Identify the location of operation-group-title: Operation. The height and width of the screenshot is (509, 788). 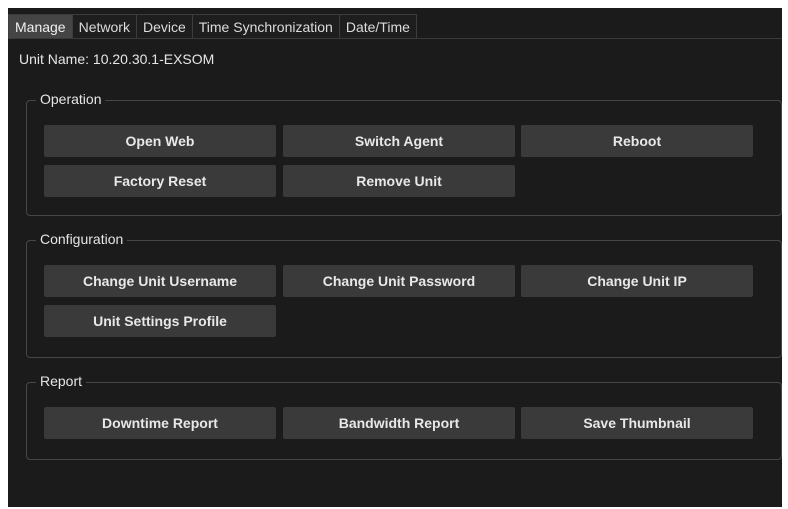
(71, 99).